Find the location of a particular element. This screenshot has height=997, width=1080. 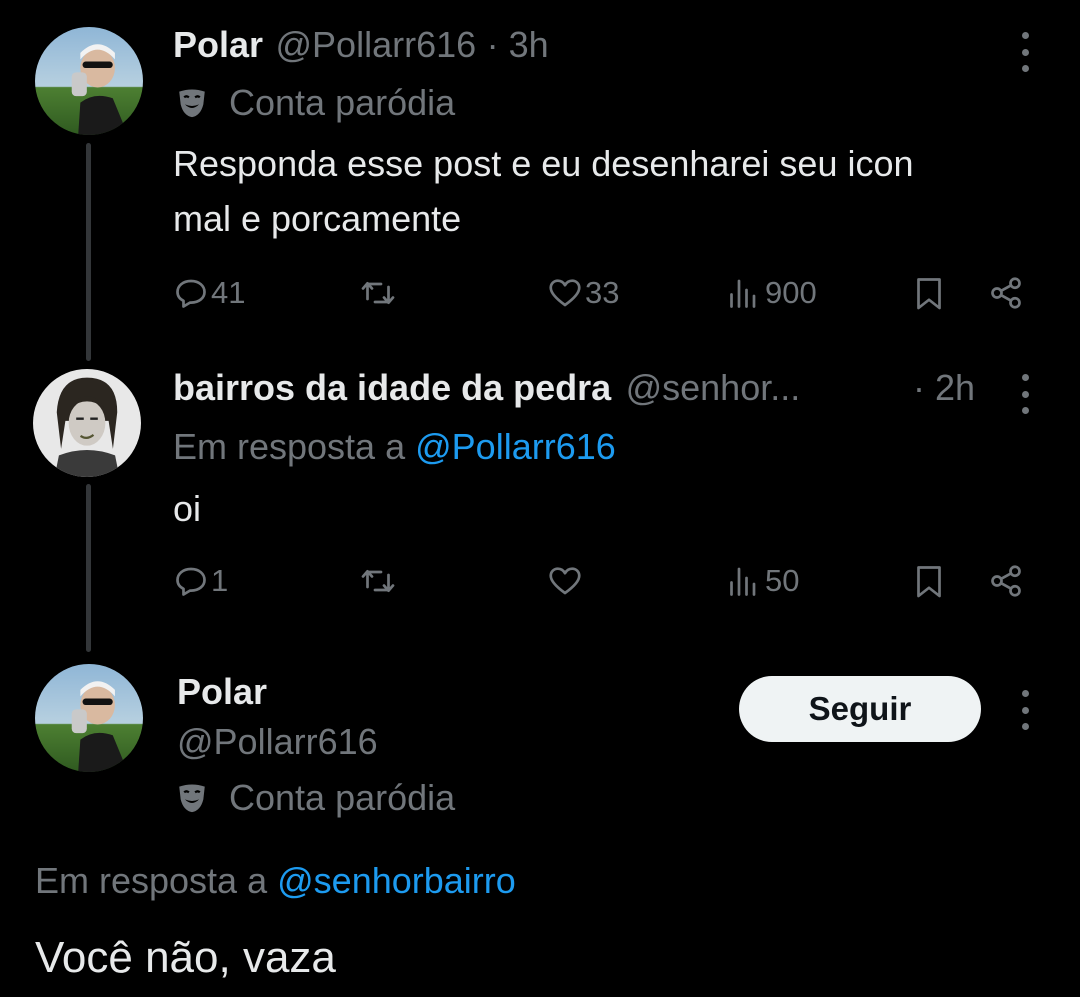

follow-button: Seguir is located at coordinates (860, 709).